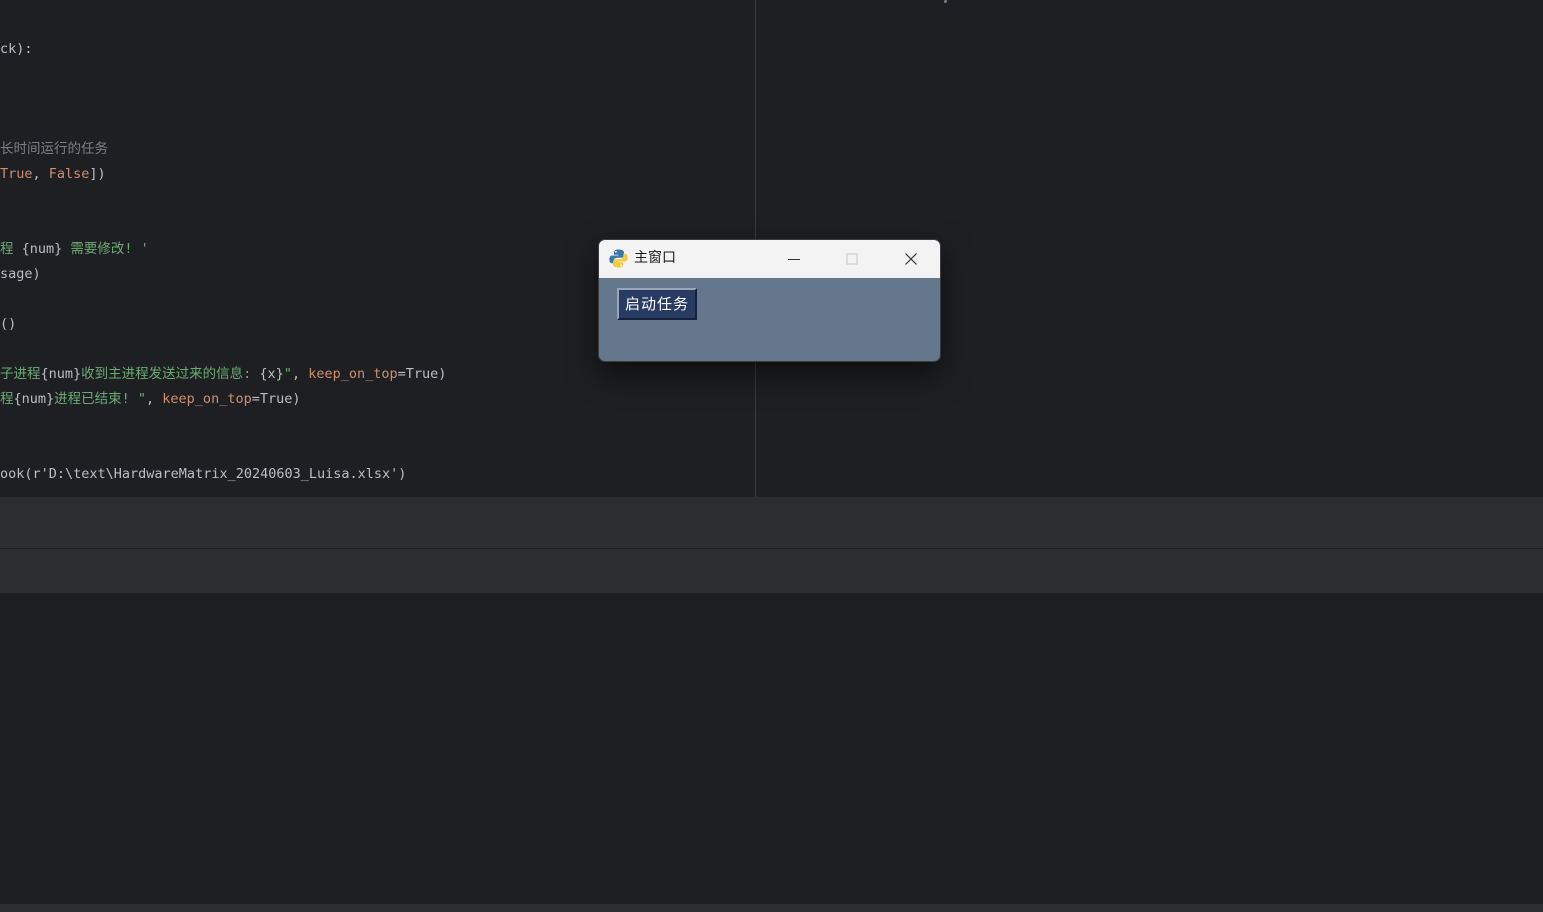 The width and height of the screenshot is (1543, 912). Describe the element at coordinates (271, 374) in the screenshot. I see `code-token: {x}` at that location.